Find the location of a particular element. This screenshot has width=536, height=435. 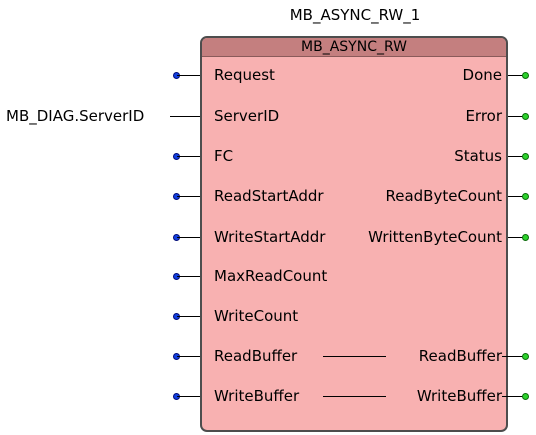

input-wire-maxreadcount is located at coordinates (188, 276).